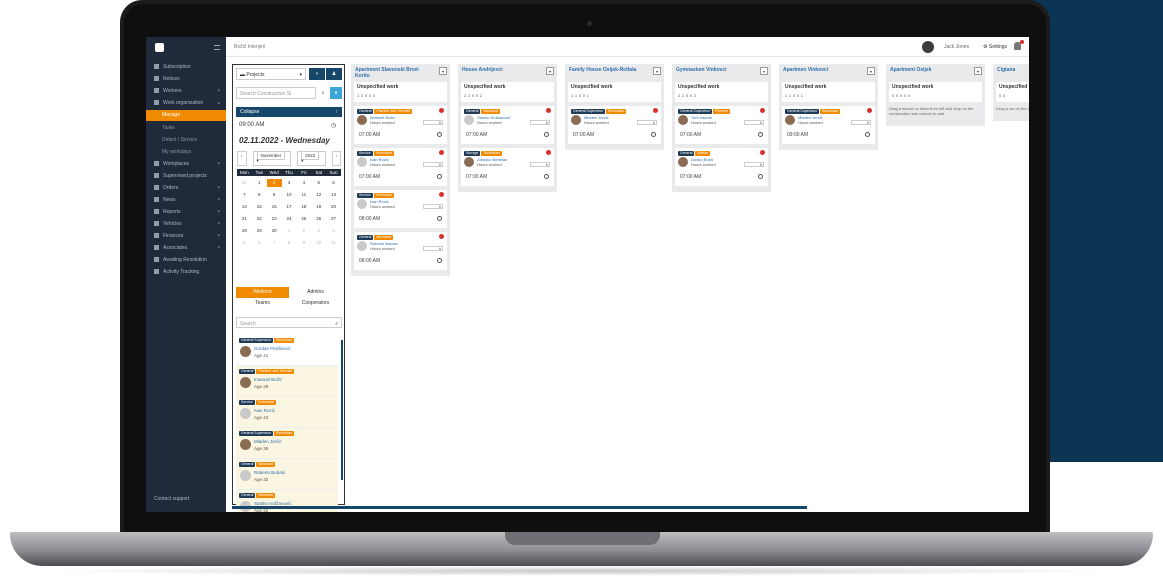  What do you see at coordinates (318, 183) in the screenshot?
I see `calendar-day: 5` at bounding box center [318, 183].